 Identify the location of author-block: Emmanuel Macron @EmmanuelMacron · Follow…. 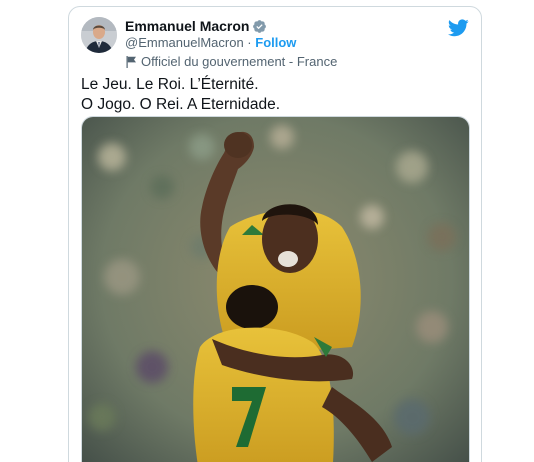
(277, 43).